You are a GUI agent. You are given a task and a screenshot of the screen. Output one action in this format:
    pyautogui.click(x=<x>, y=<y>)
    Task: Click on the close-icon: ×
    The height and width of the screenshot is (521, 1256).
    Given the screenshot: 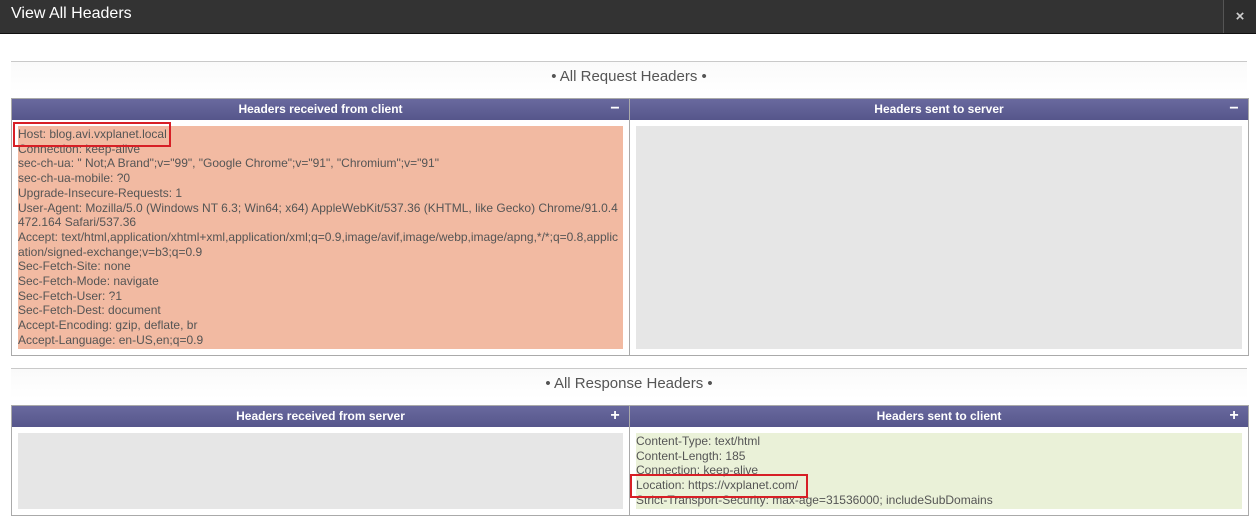 What is the action you would take?
    pyautogui.click(x=1240, y=16)
    